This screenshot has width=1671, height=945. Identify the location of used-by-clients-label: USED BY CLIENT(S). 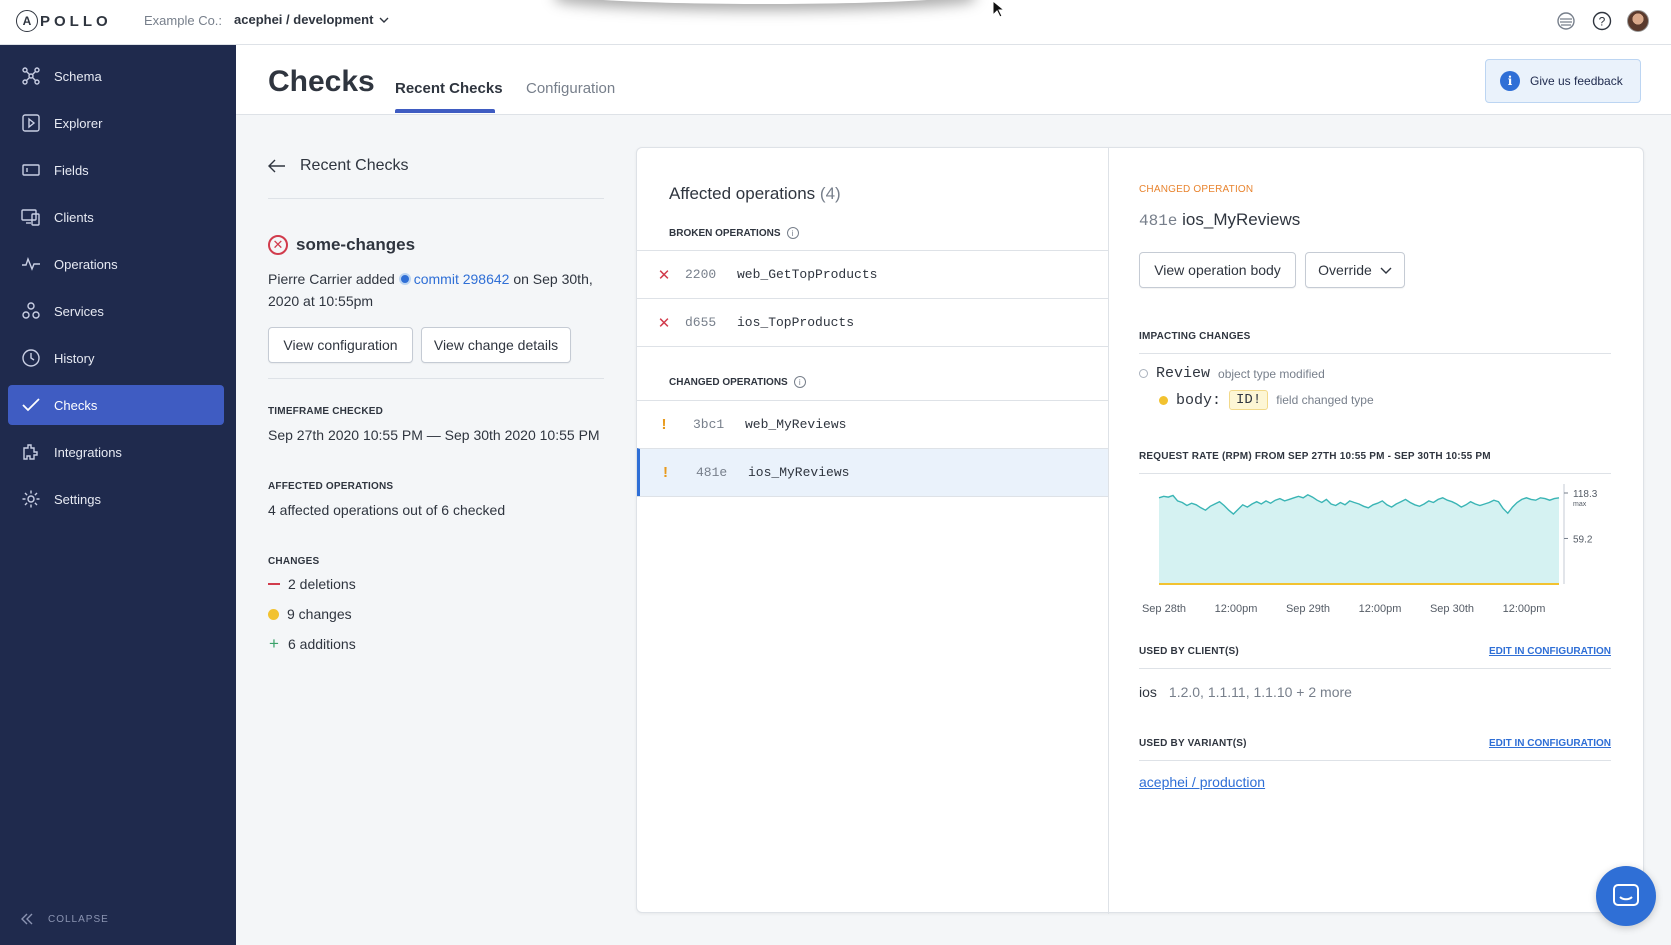
(1189, 651).